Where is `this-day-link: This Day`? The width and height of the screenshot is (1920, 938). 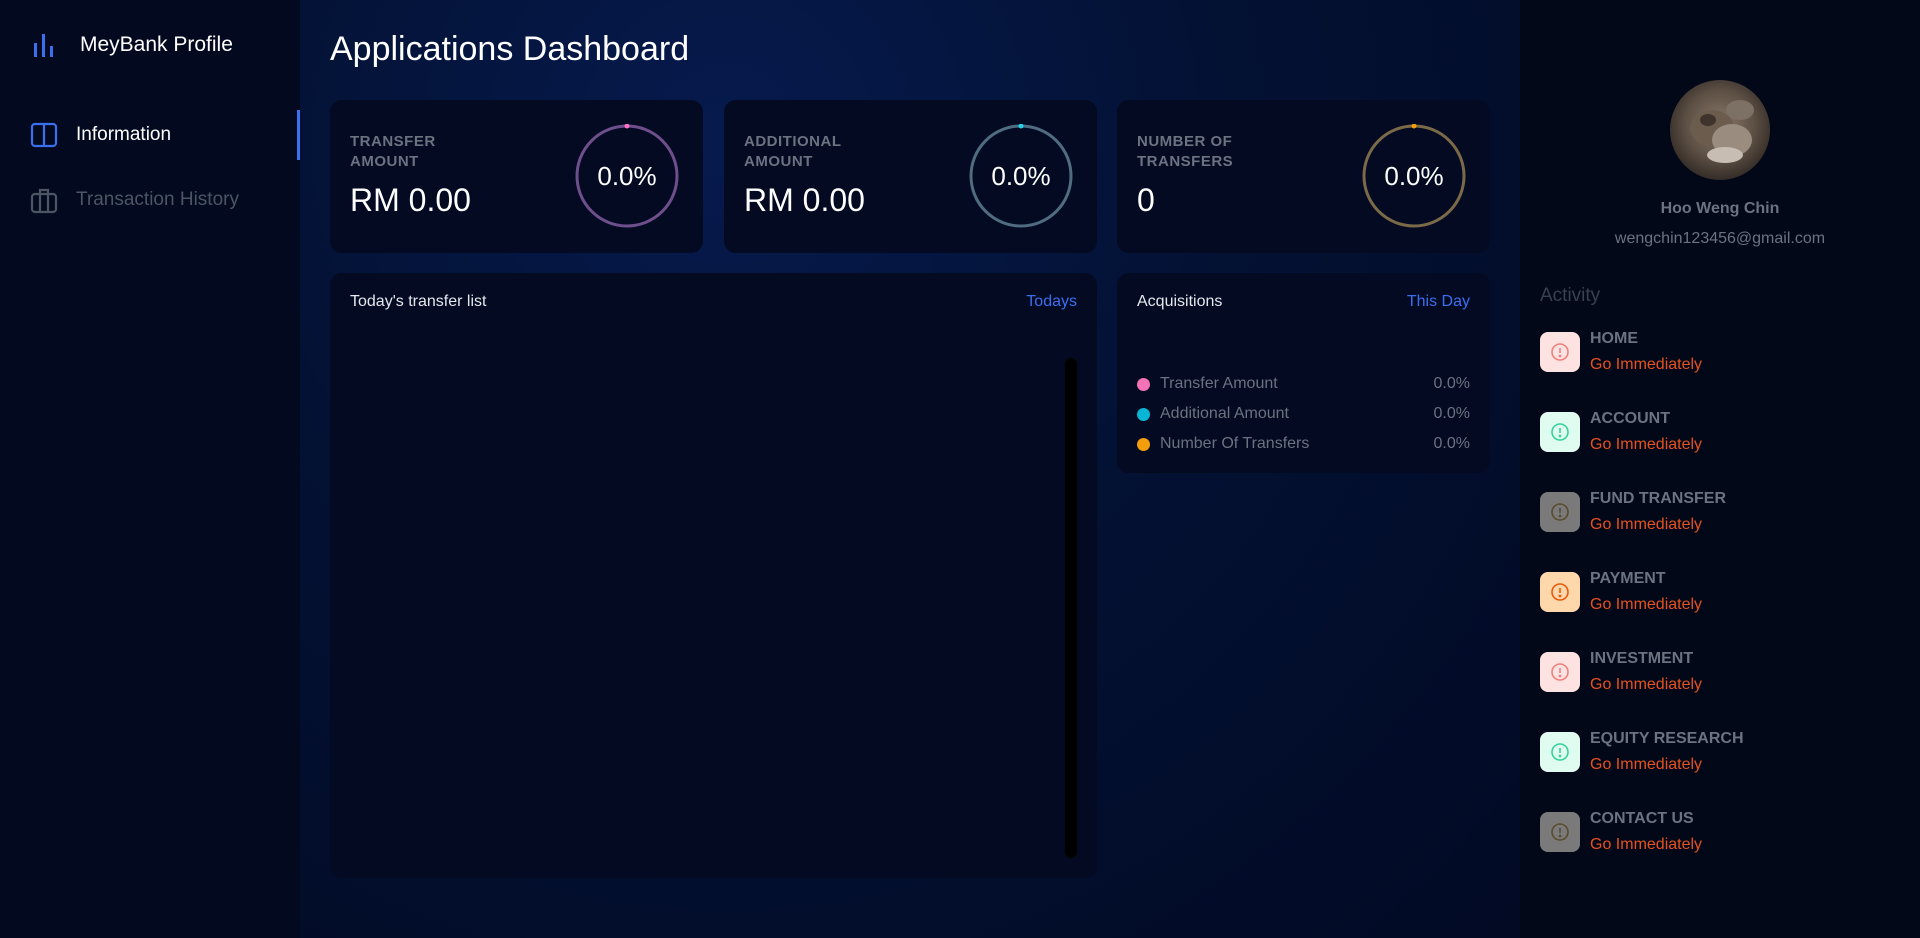
this-day-link: This Day is located at coordinates (1438, 302).